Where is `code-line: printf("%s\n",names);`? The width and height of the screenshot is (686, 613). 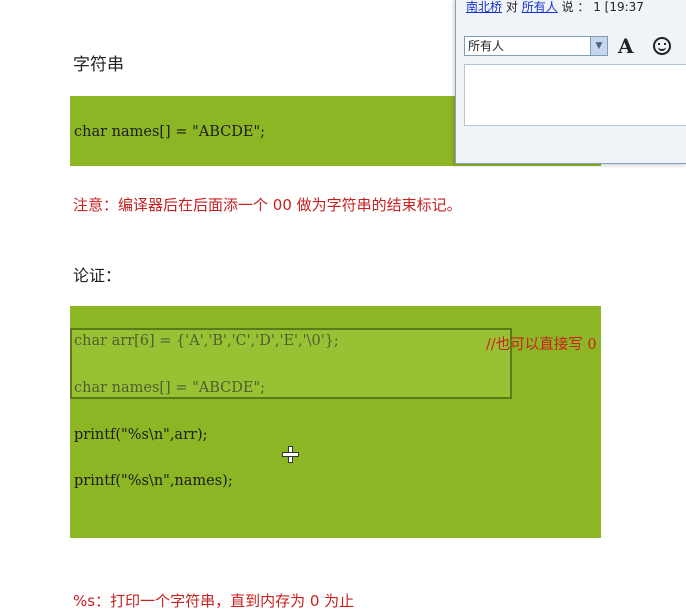 code-line: printf("%s\n",names); is located at coordinates (153, 481).